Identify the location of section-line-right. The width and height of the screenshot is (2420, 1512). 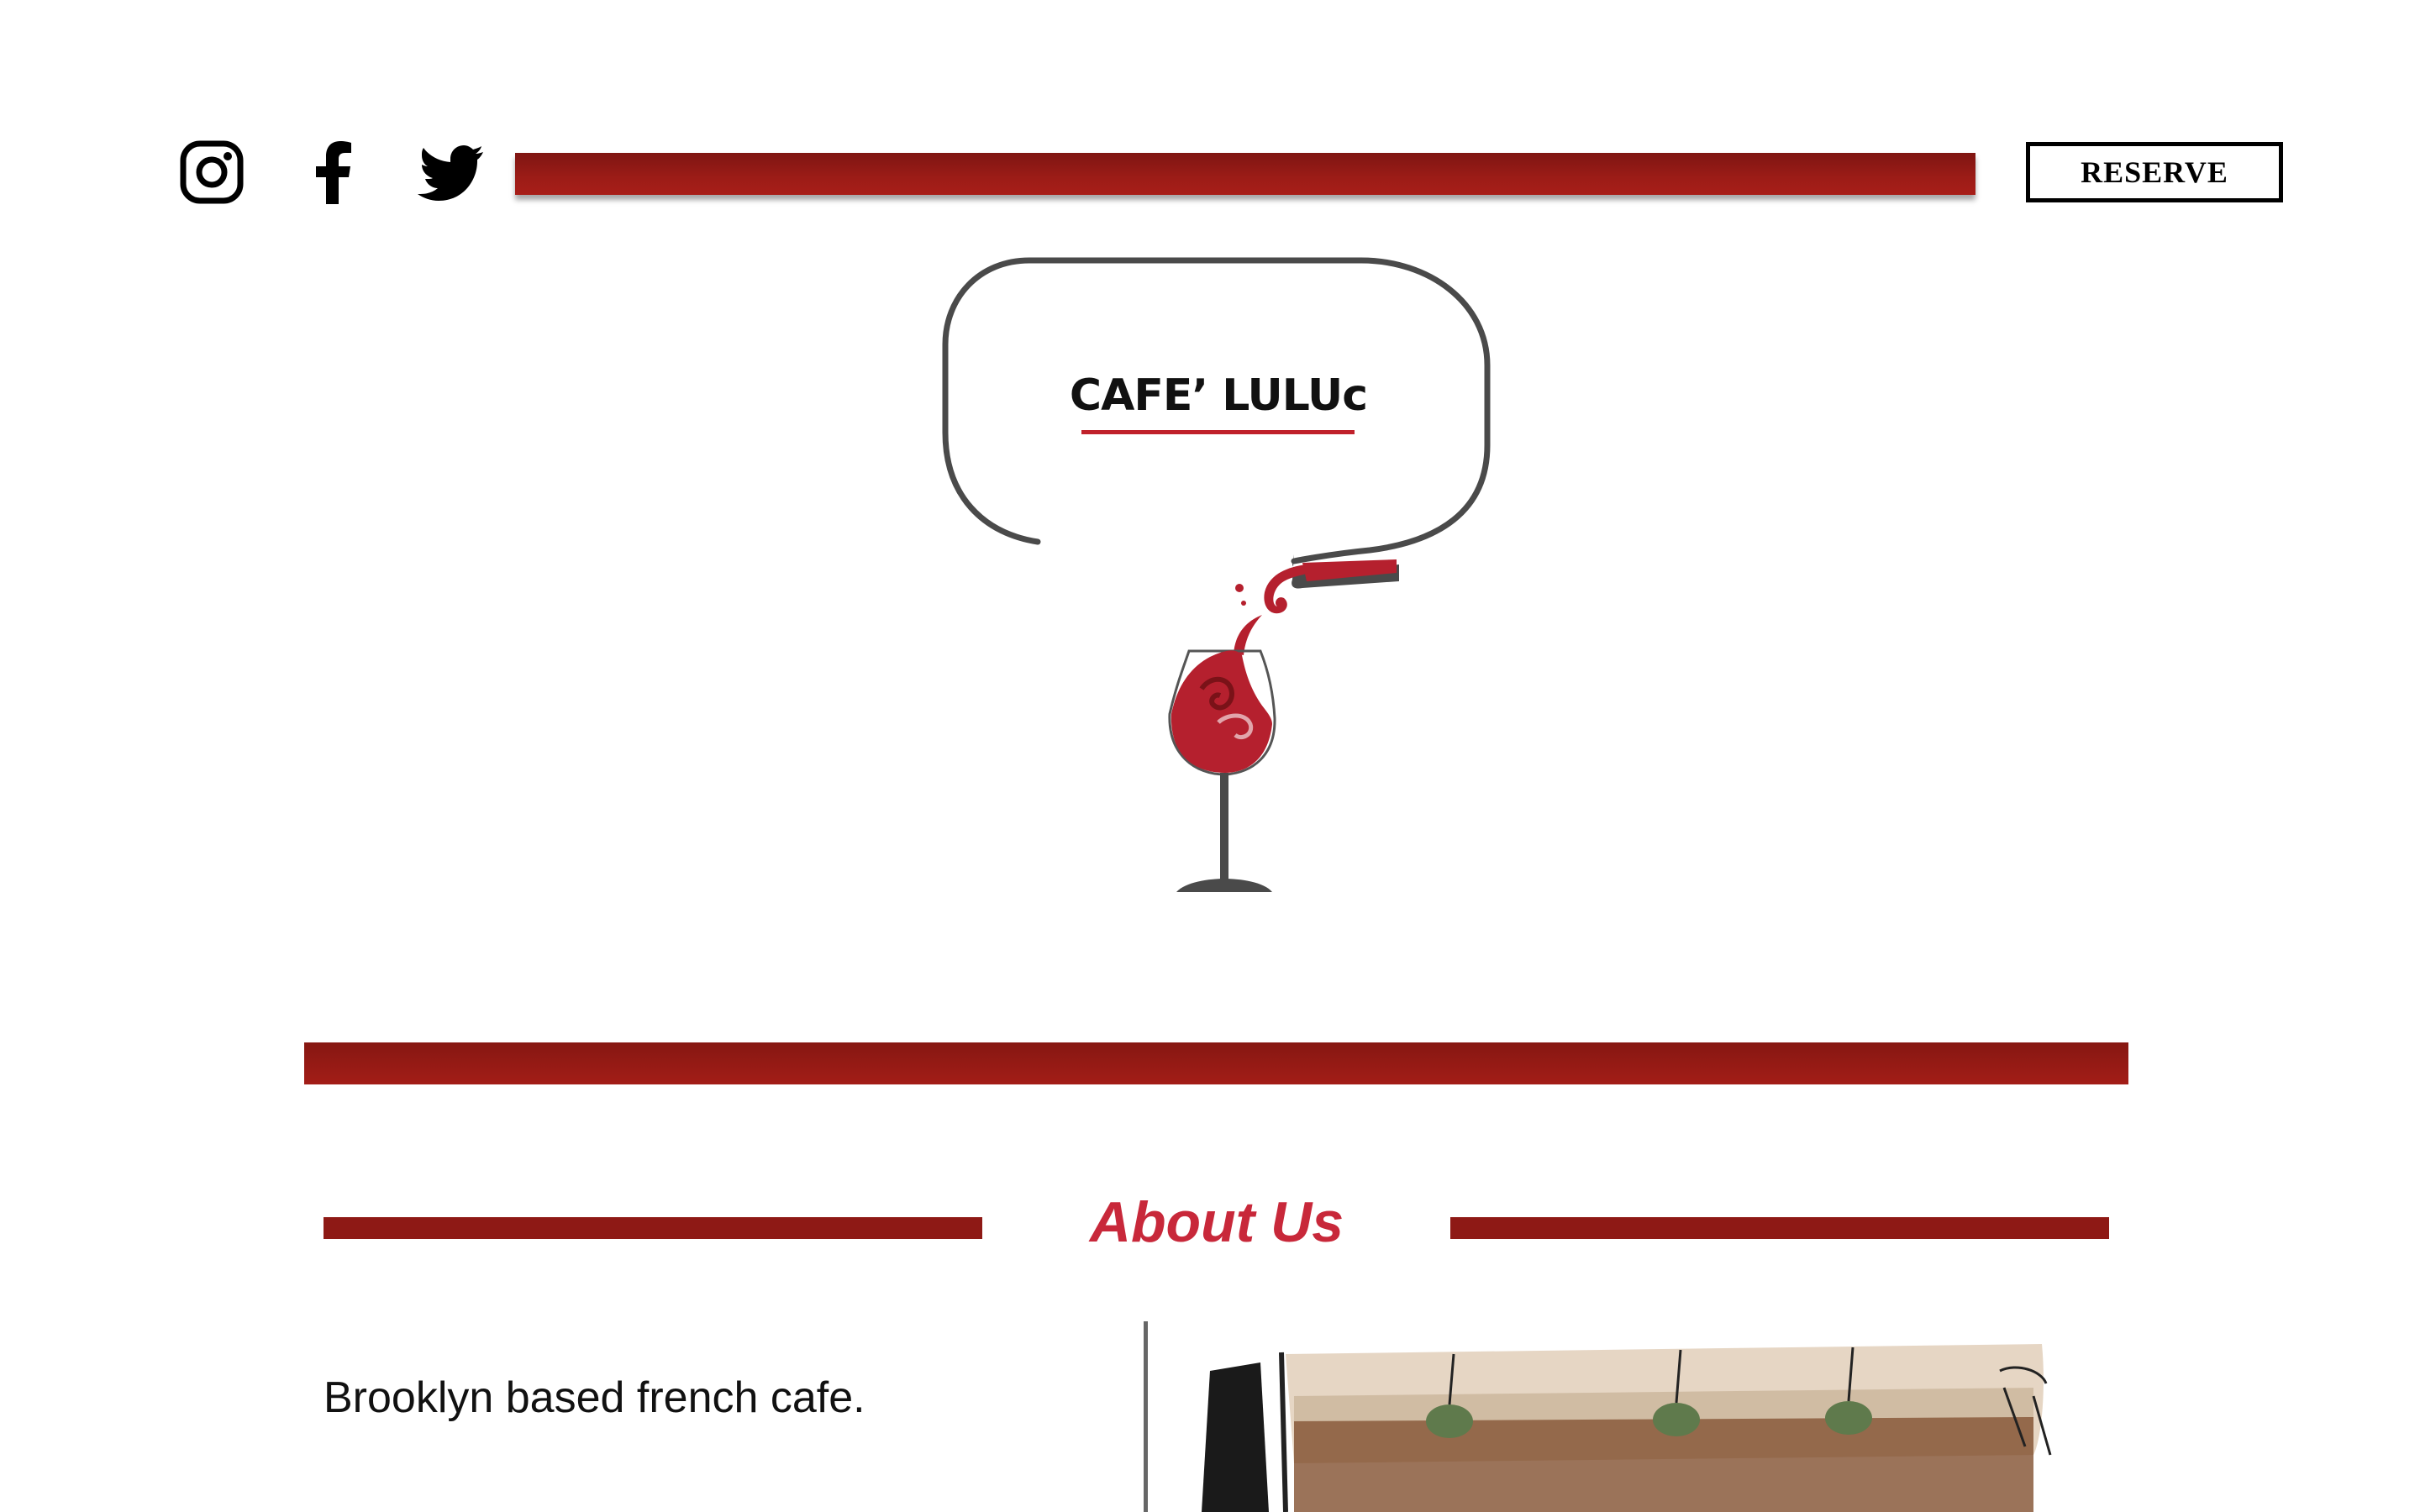
(1780, 1228).